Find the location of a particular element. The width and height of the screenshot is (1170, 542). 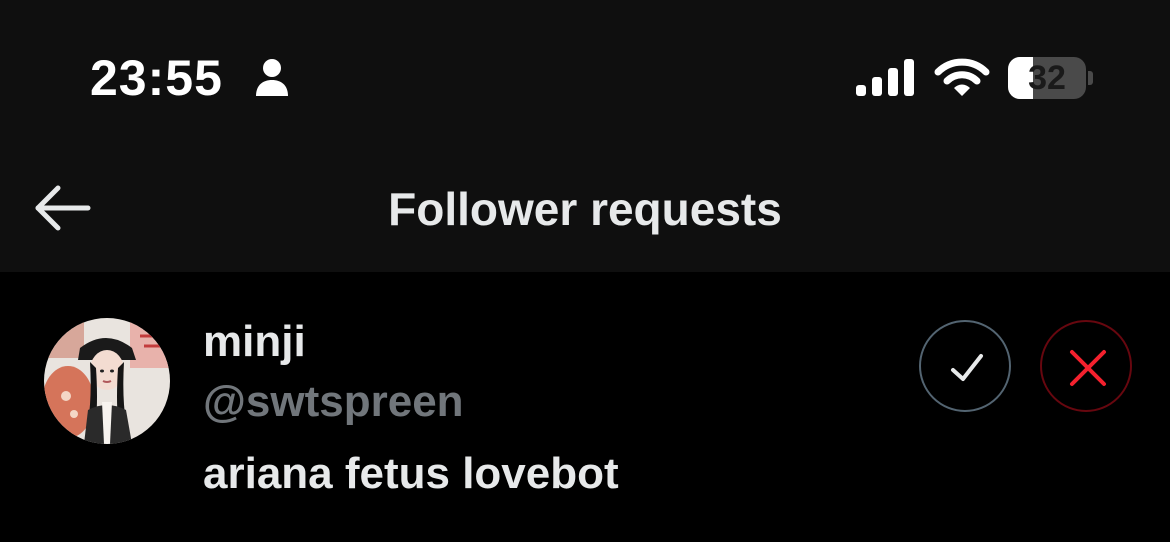

bio-text: ariana fetus lovebot is located at coordinates (411, 473).